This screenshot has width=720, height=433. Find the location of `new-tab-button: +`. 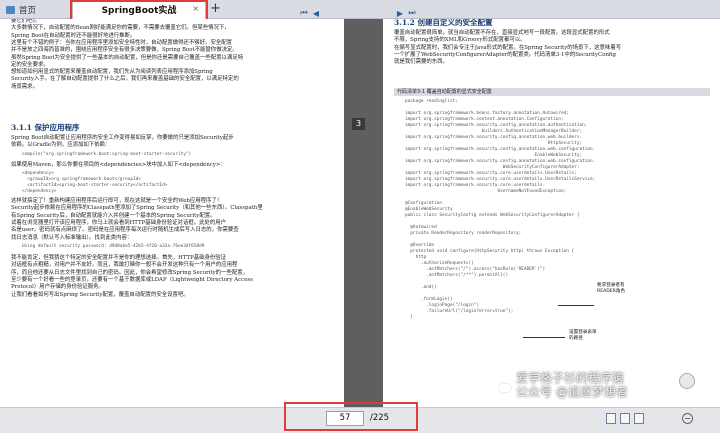

new-tab-button: + is located at coordinates (215, 8).